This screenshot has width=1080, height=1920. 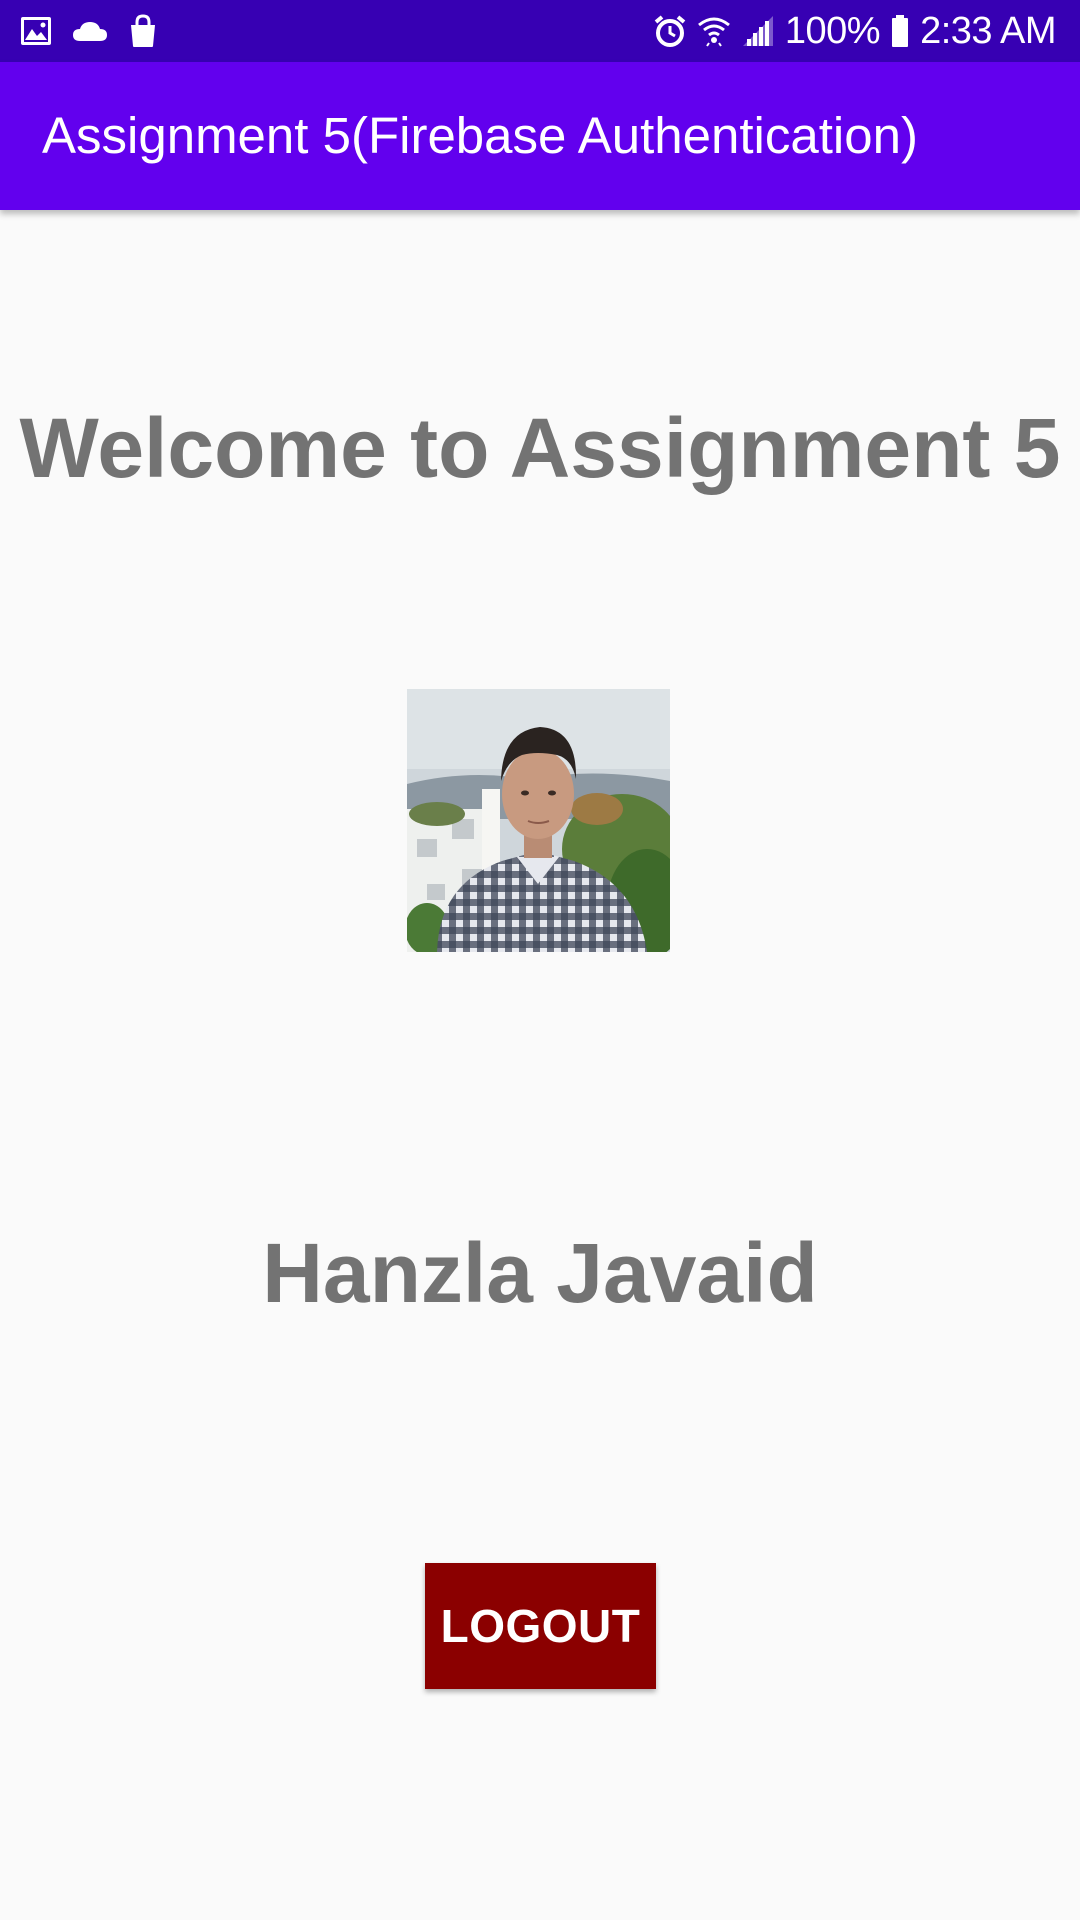 What do you see at coordinates (900, 31) in the screenshot?
I see `battery-icon` at bounding box center [900, 31].